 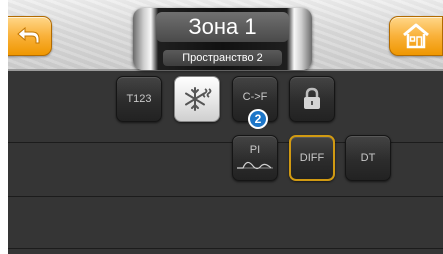 I want to click on home-button, so click(x=416, y=36).